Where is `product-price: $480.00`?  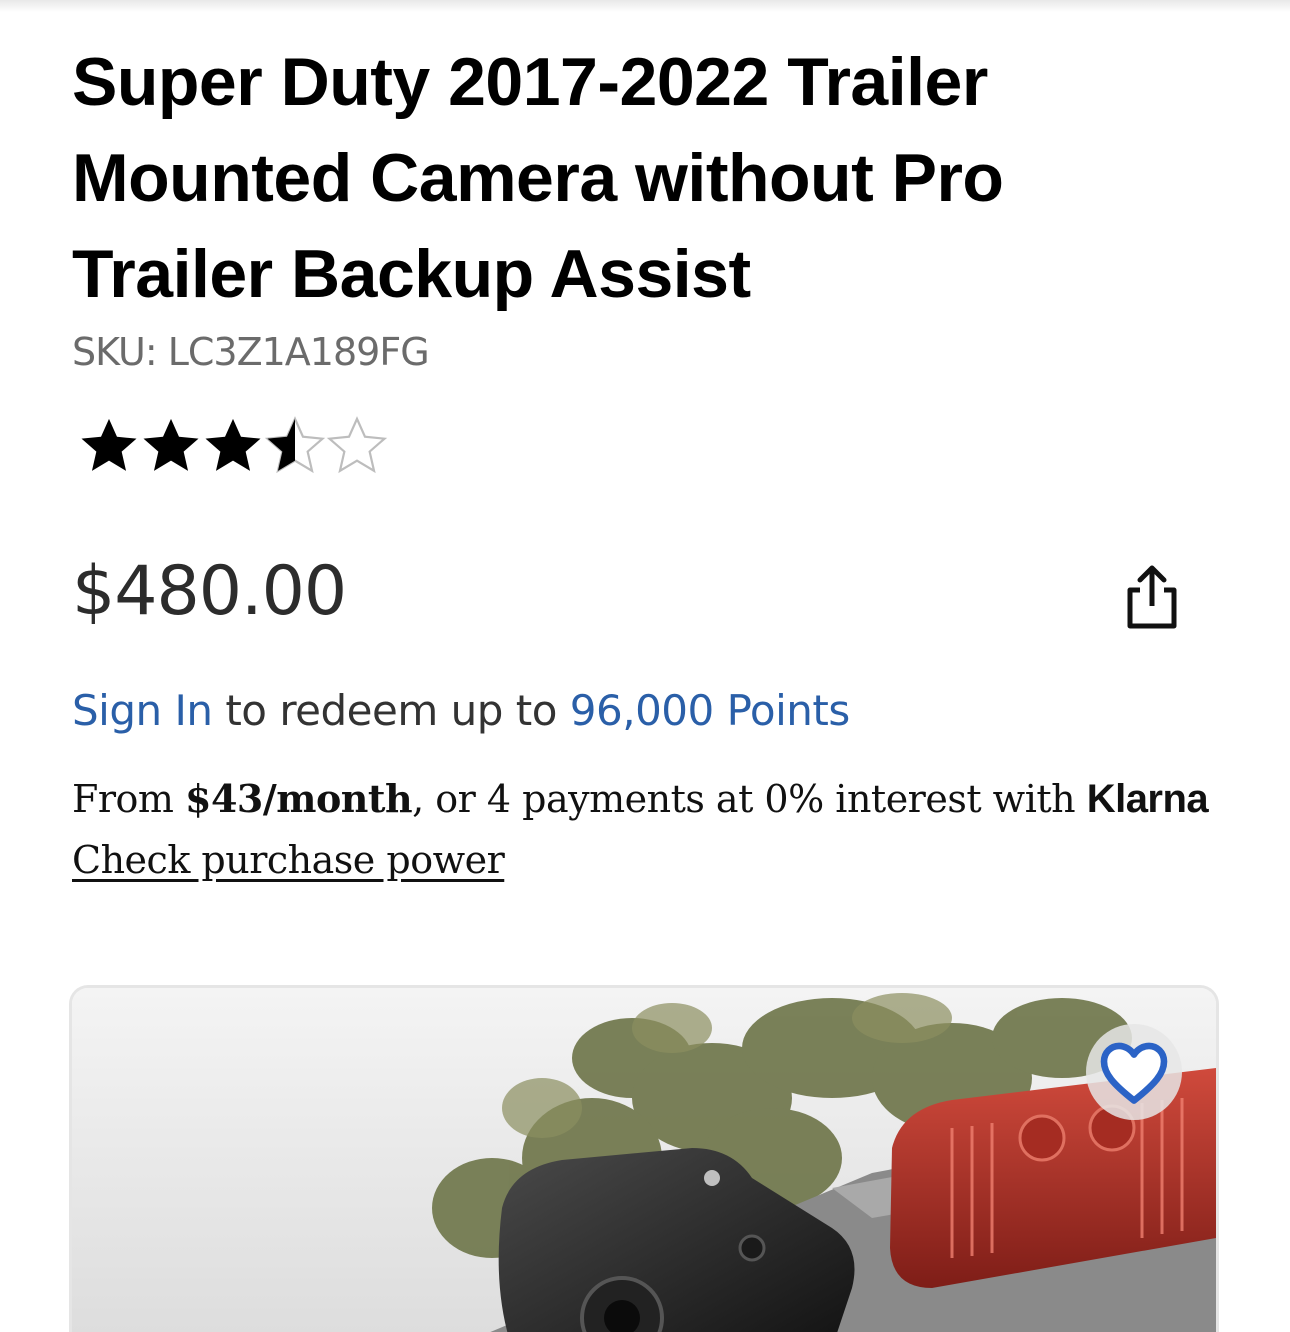
product-price: $480.00 is located at coordinates (209, 591).